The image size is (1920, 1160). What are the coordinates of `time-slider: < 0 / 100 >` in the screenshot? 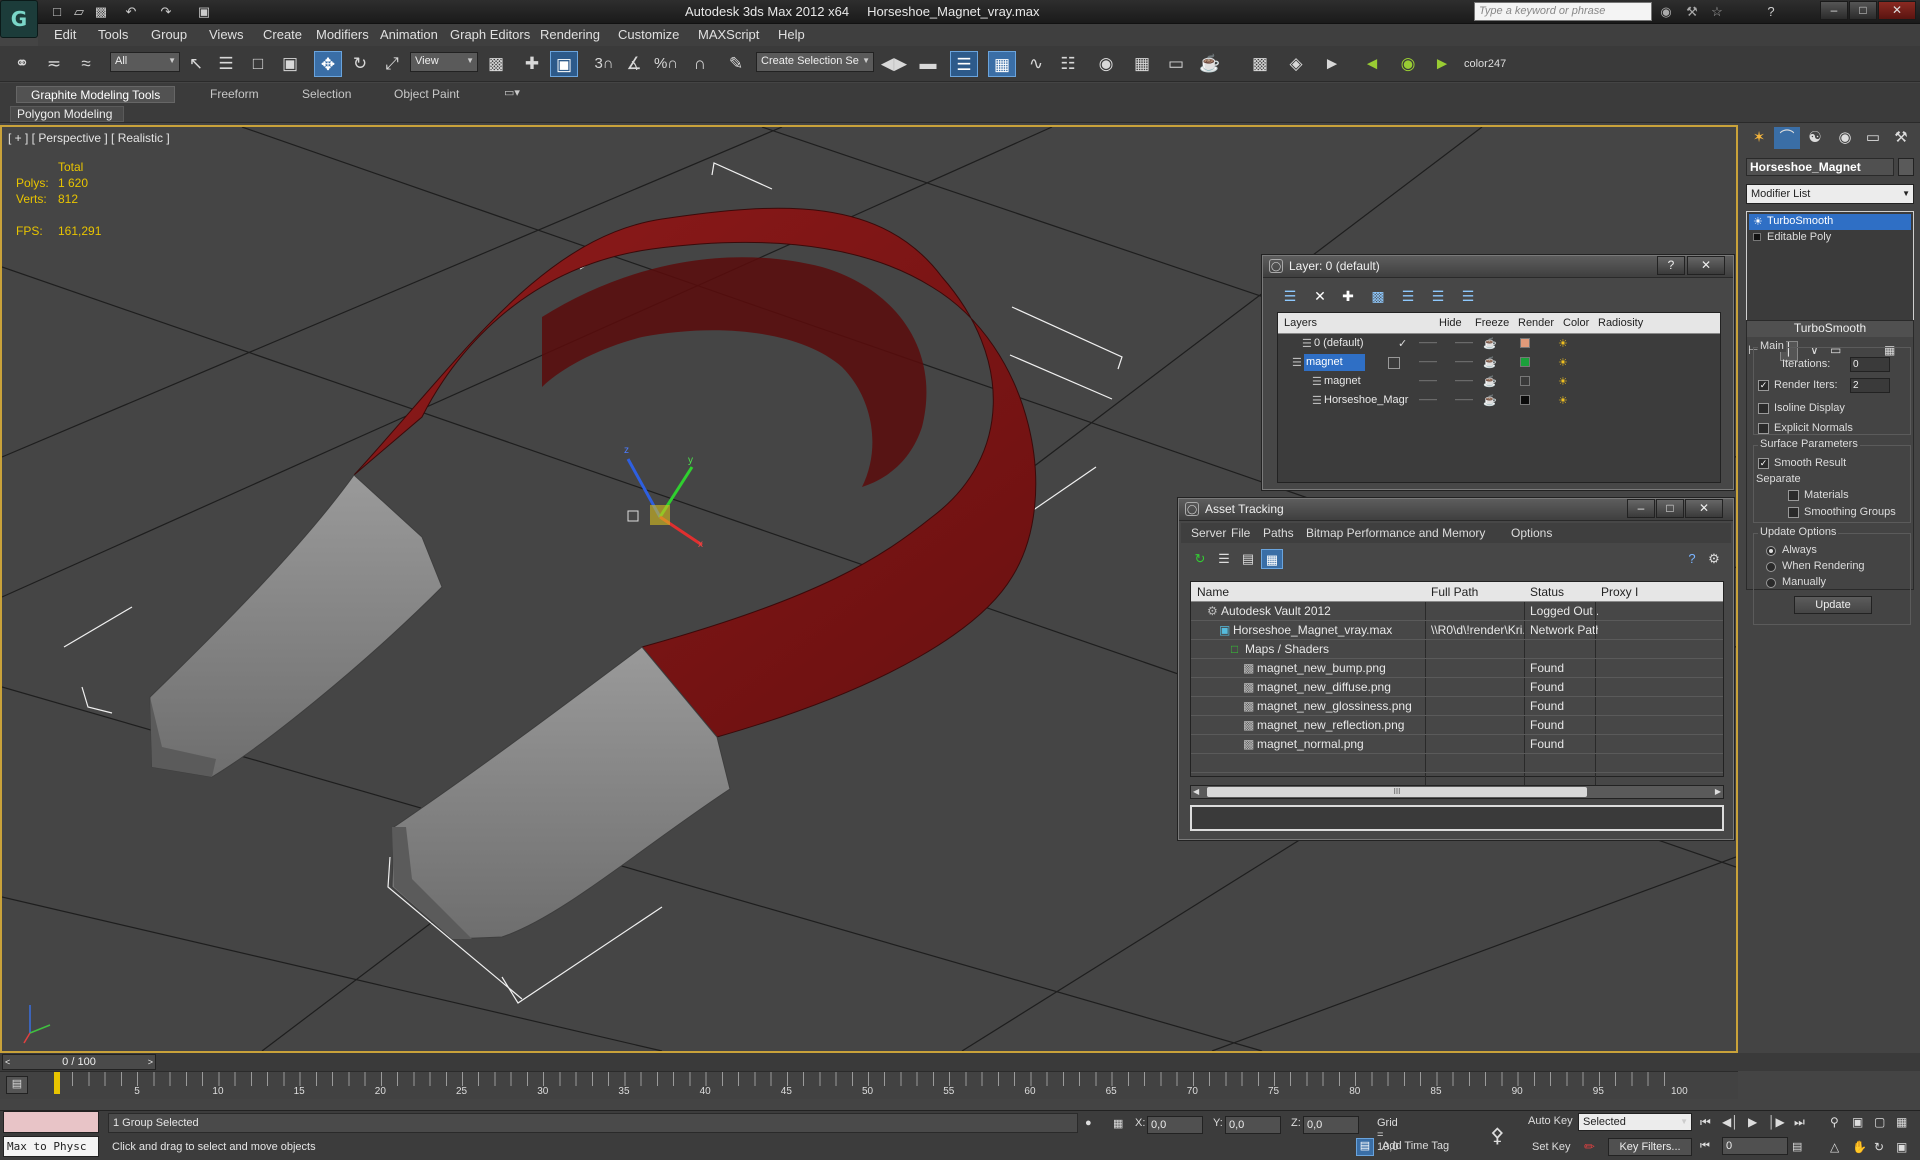 It's located at (79, 1062).